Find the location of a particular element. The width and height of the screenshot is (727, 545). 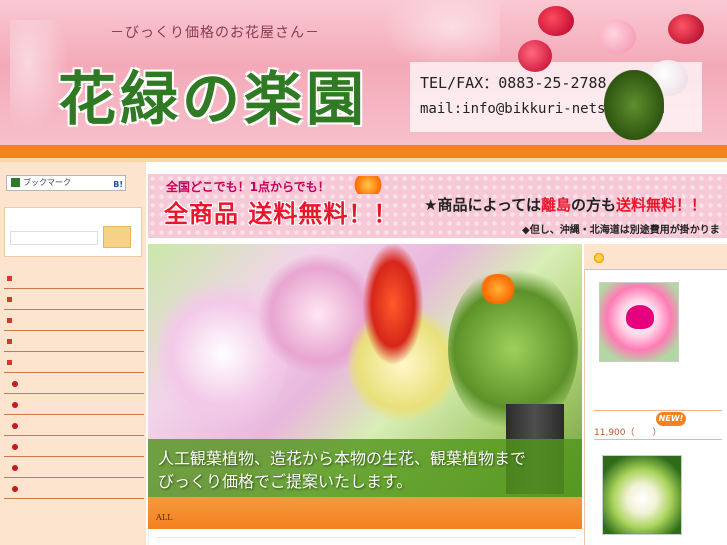

heliconia-flower is located at coordinates (393, 304).